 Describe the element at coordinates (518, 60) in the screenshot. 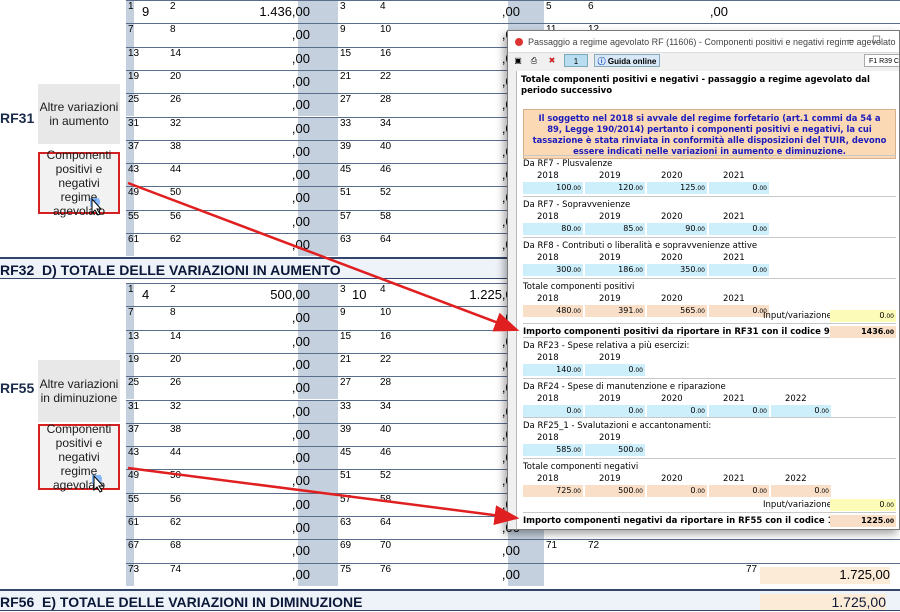

I see `back-icon: ▣` at that location.